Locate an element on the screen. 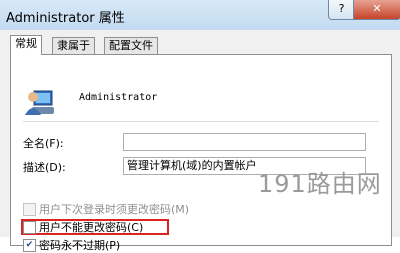 The width and height of the screenshot is (400, 253). separator is located at coordinates (201, 121).